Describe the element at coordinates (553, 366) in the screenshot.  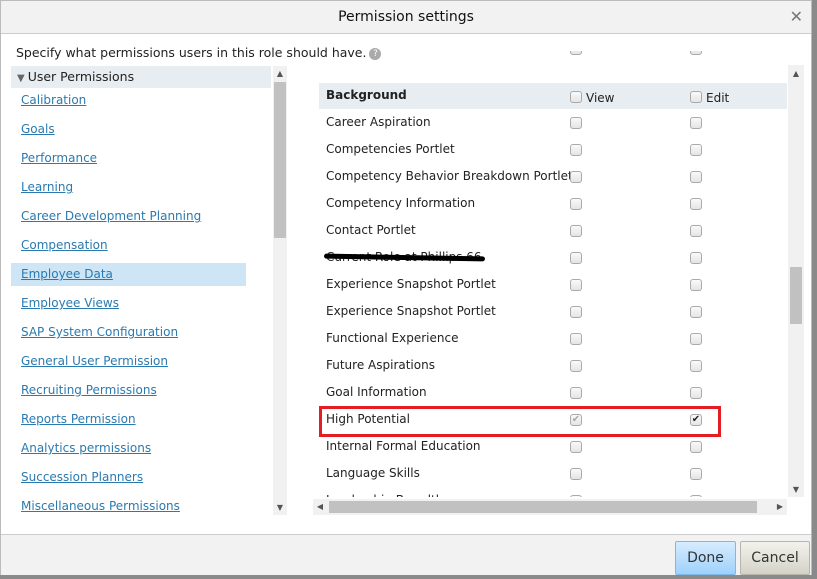
I see `table-row: Future Aspirations` at that location.